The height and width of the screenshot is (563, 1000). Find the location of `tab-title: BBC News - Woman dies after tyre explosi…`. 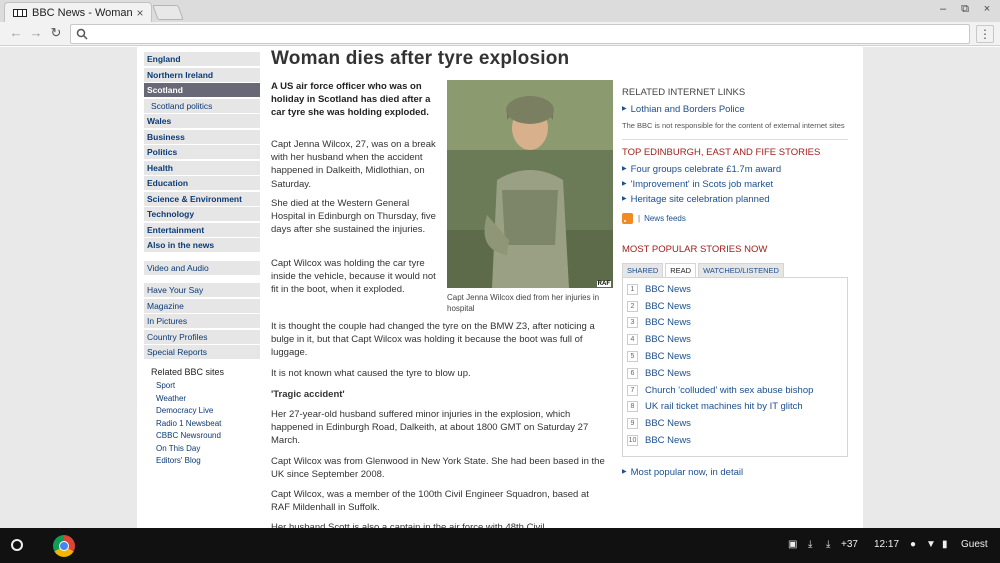

tab-title: BBC News - Woman dies after tyre explosi… is located at coordinates (82, 12).